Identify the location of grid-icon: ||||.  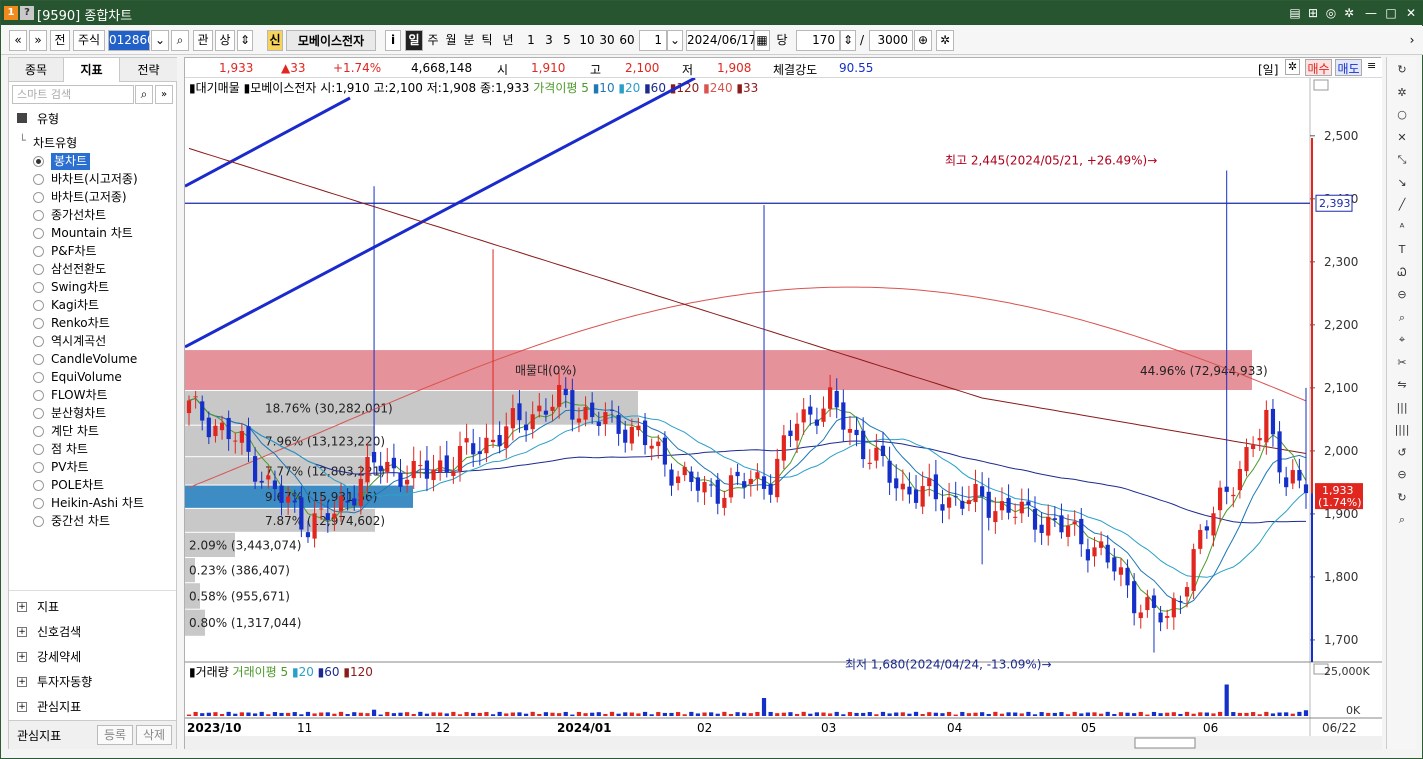
(1402, 430).